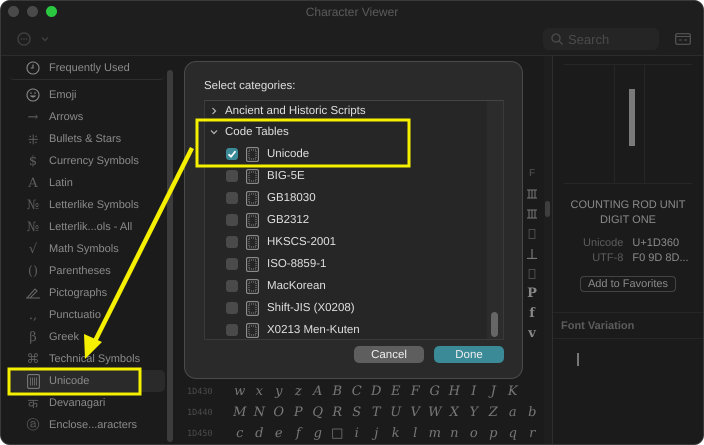 This screenshot has height=445, width=704. What do you see at coordinates (454, 433) in the screenshot?
I see `character-cell: n` at bounding box center [454, 433].